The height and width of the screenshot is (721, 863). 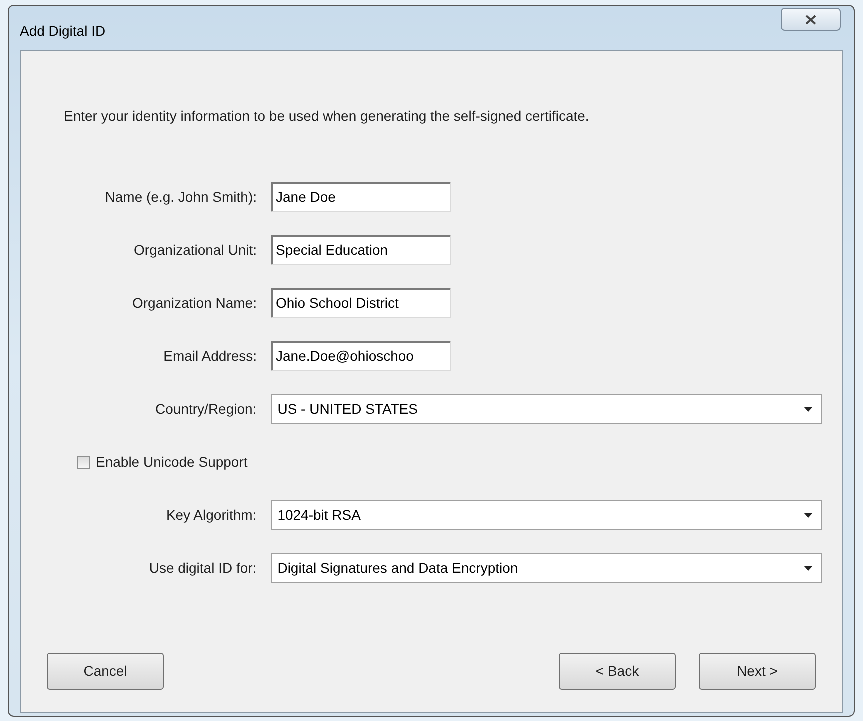 What do you see at coordinates (206, 409) in the screenshot?
I see `field-label: Country/Region:` at bounding box center [206, 409].